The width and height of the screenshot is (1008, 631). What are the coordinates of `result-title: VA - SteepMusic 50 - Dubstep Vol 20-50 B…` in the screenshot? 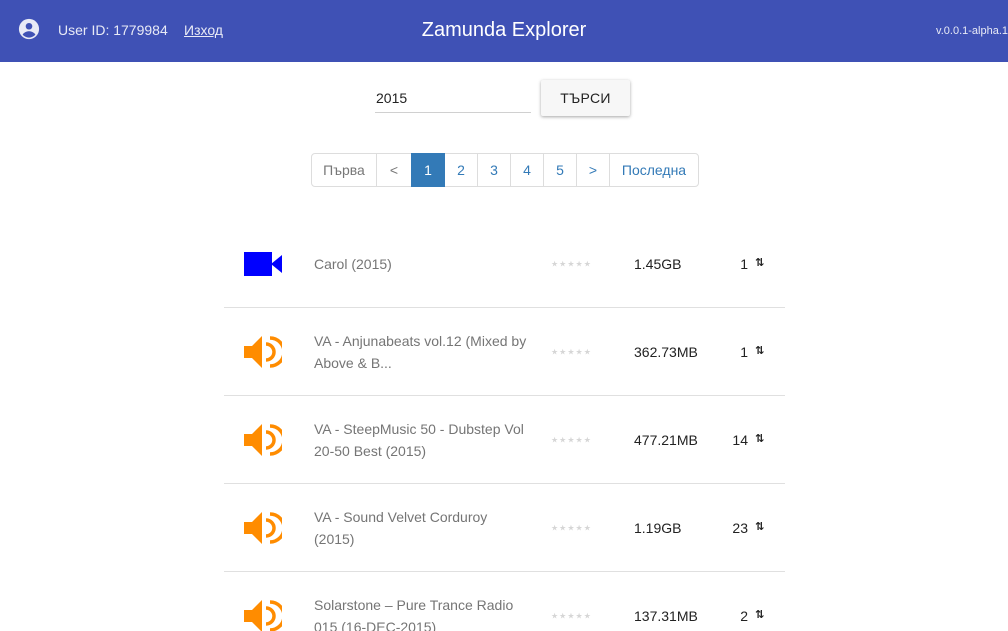 It's located at (421, 440).